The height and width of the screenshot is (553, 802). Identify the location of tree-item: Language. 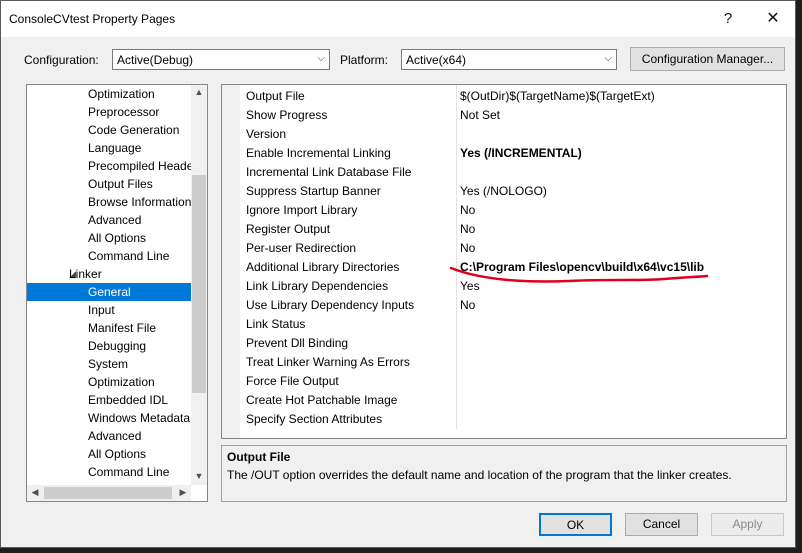
(109, 148).